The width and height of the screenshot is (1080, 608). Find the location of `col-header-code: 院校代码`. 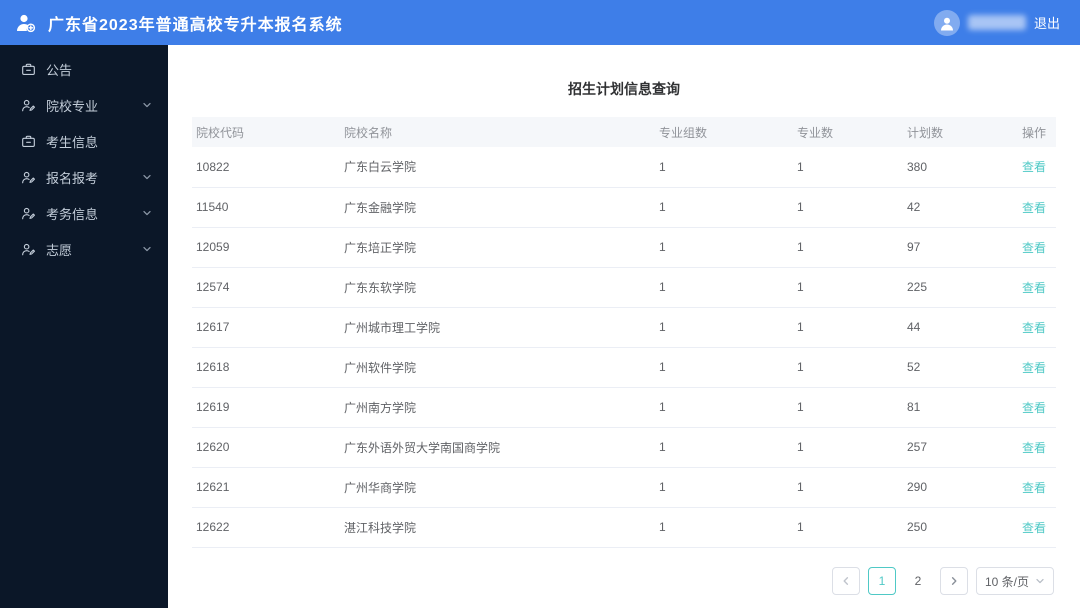

col-header-code: 院校代码 is located at coordinates (266, 132).